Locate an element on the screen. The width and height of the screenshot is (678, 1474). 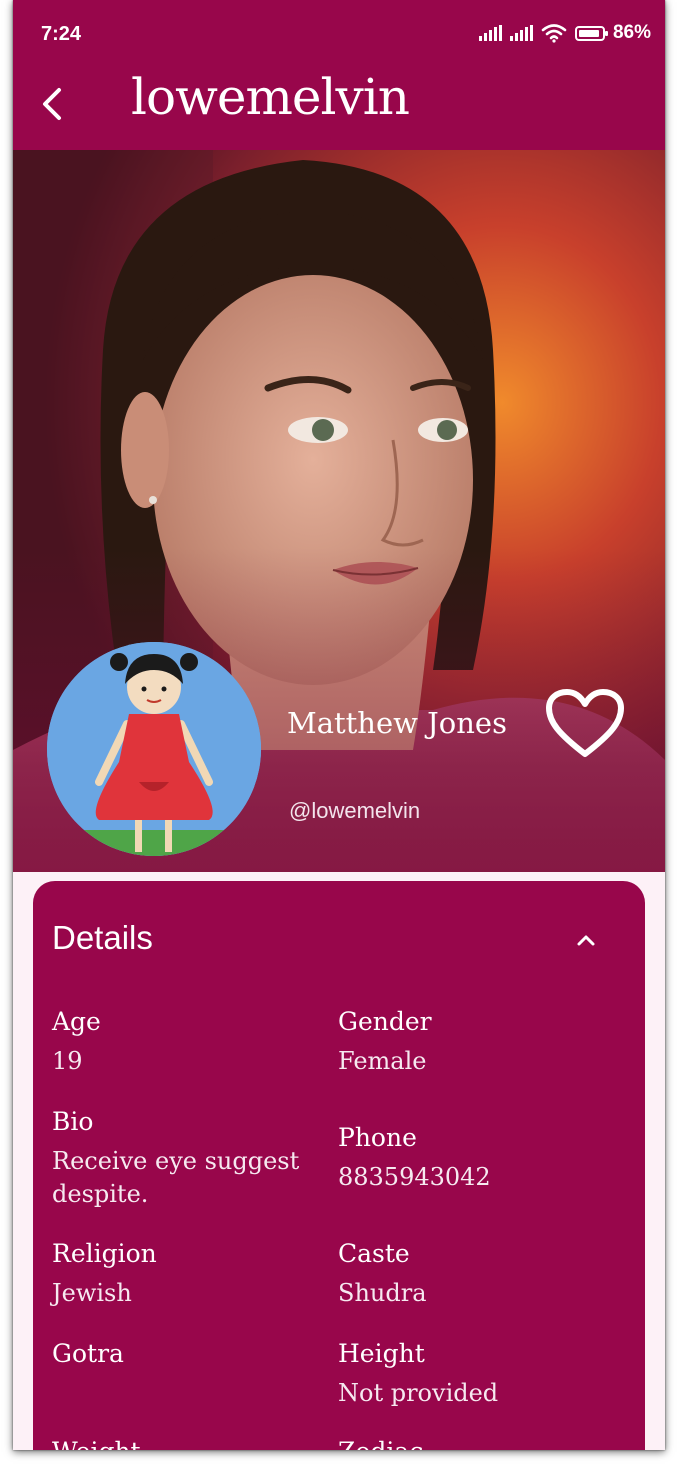
religion-value: Jewish is located at coordinates (92, 1293).